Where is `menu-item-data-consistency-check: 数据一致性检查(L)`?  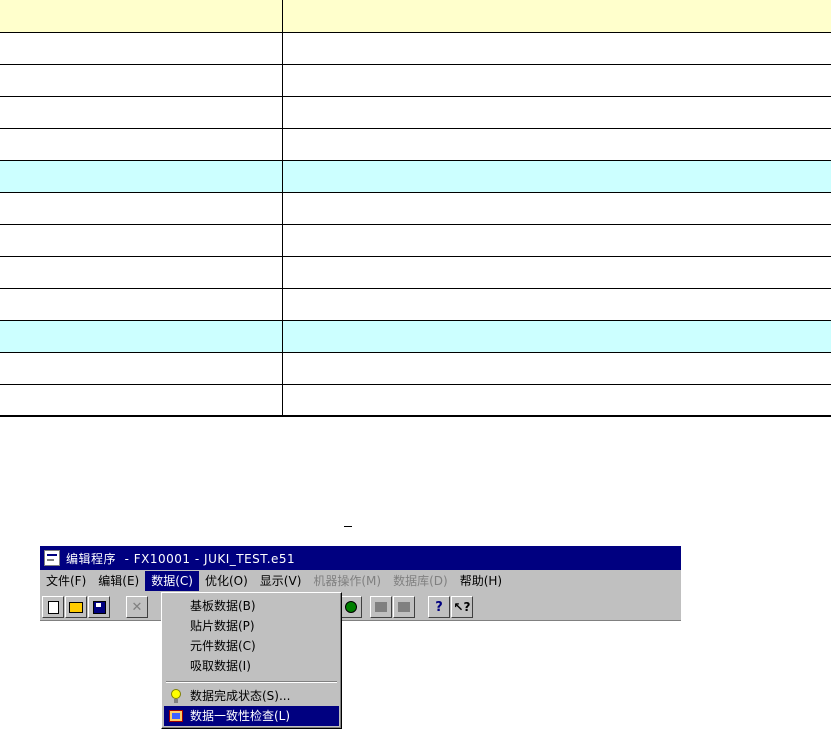 menu-item-data-consistency-check: 数据一致性检查(L) is located at coordinates (251, 716).